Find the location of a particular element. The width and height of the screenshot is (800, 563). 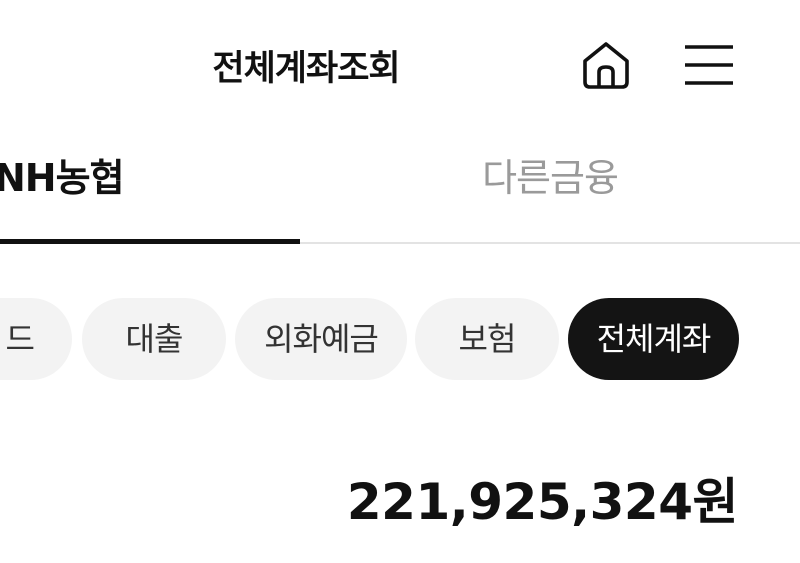

chip-card: 드 is located at coordinates (36, 339).